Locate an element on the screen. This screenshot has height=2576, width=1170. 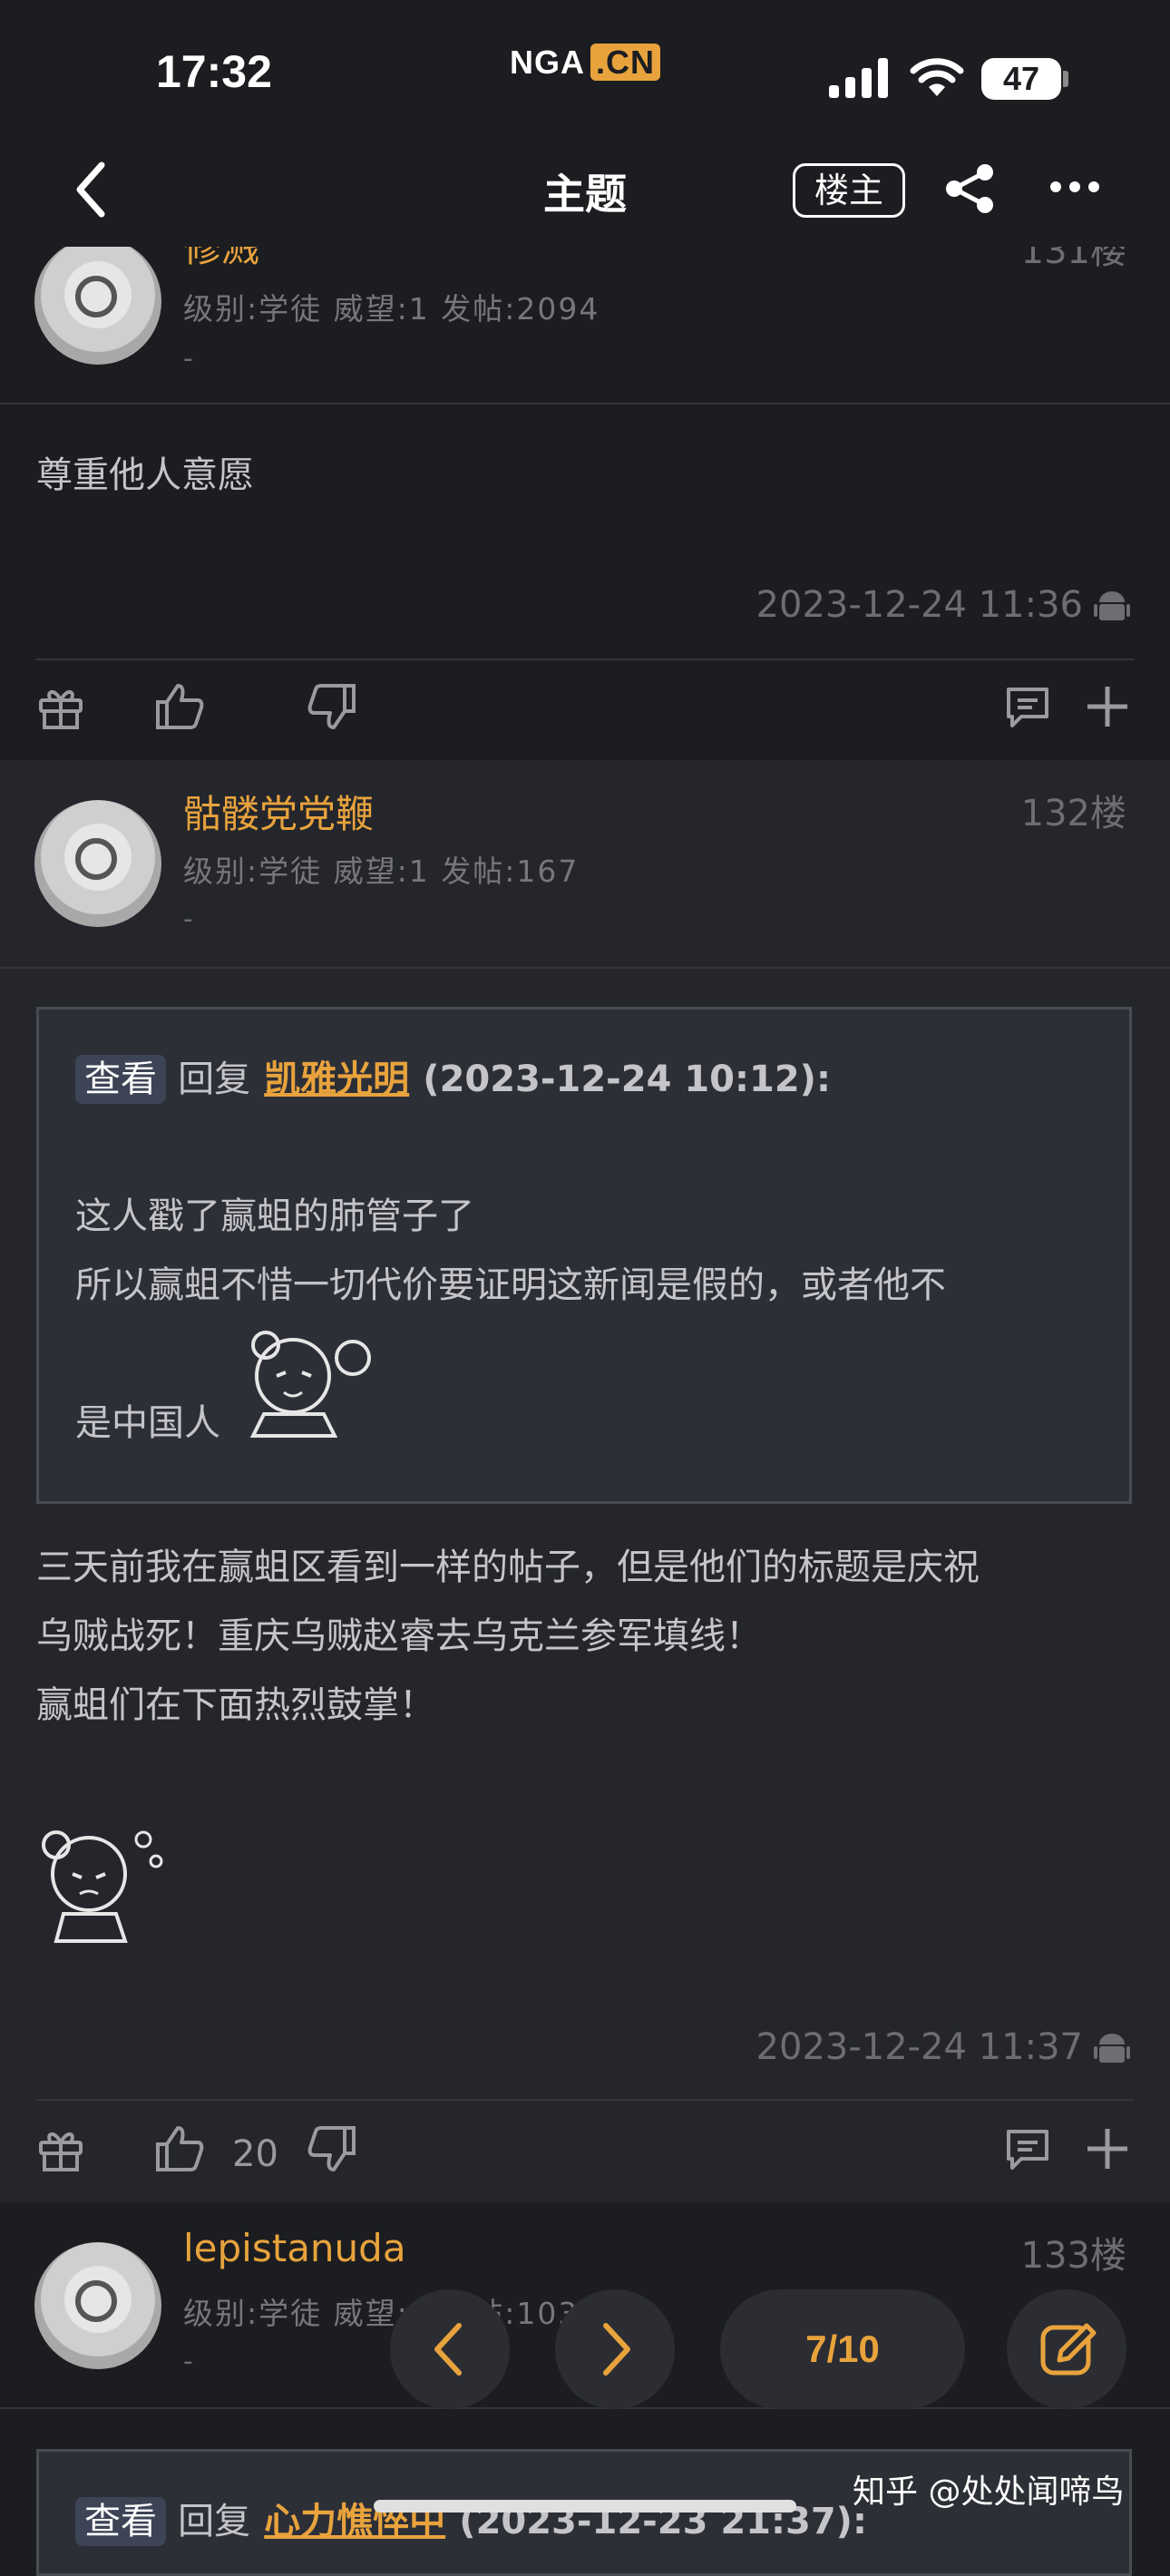
quote-line-2: 所以赢蛆不惜一切代价要证明这新闻是假的，或者他不 is located at coordinates (510, 1285).